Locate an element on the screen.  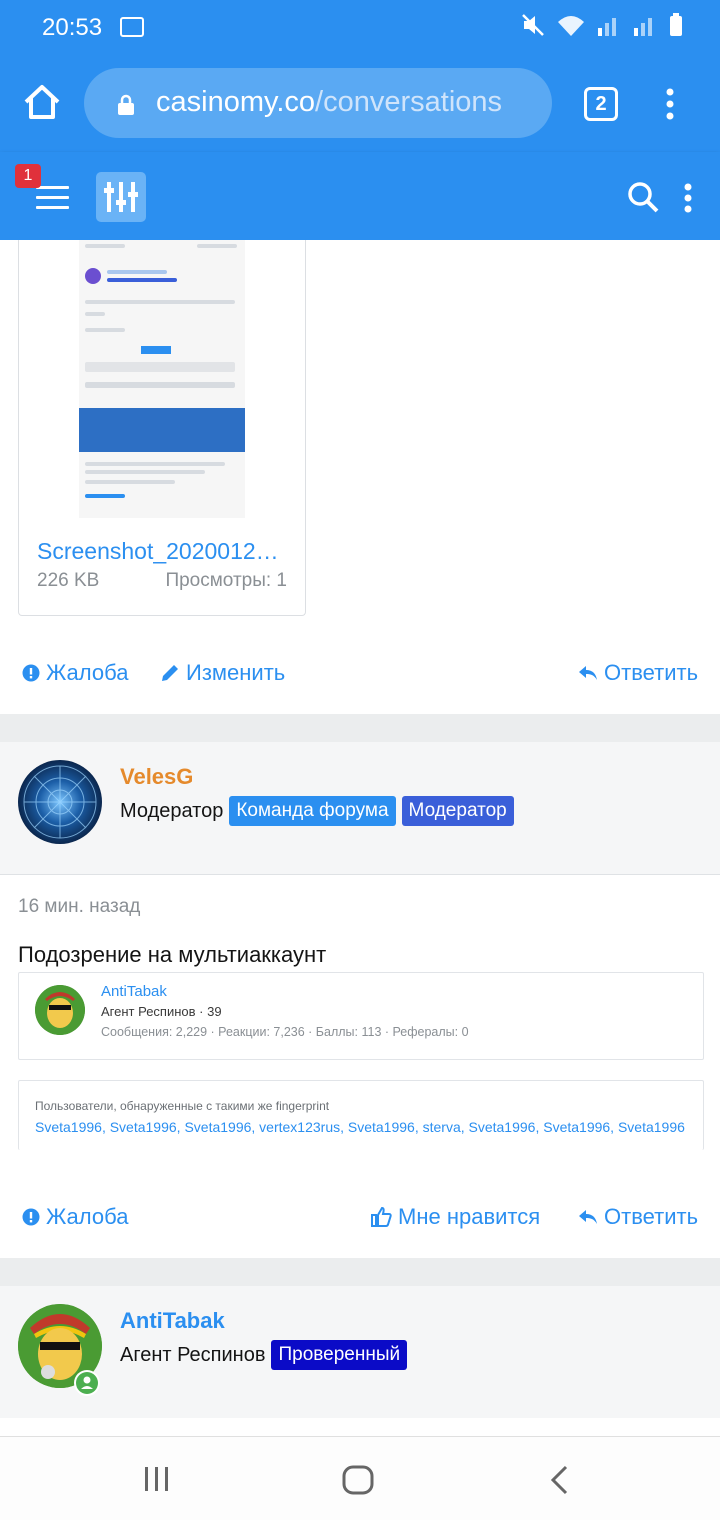
back-icon is located at coordinates (559, 1480).